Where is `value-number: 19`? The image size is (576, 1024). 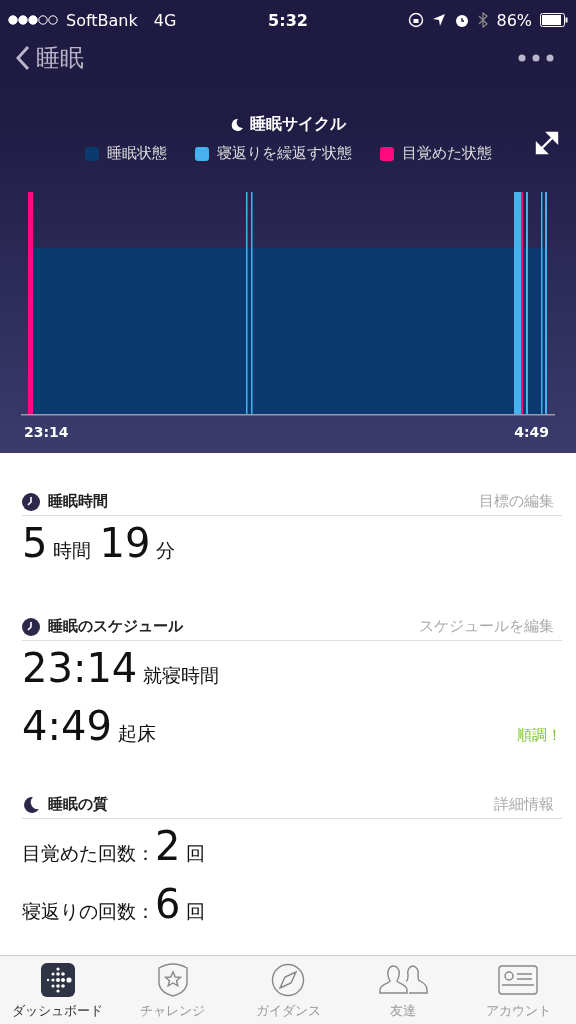 value-number: 19 is located at coordinates (125, 543).